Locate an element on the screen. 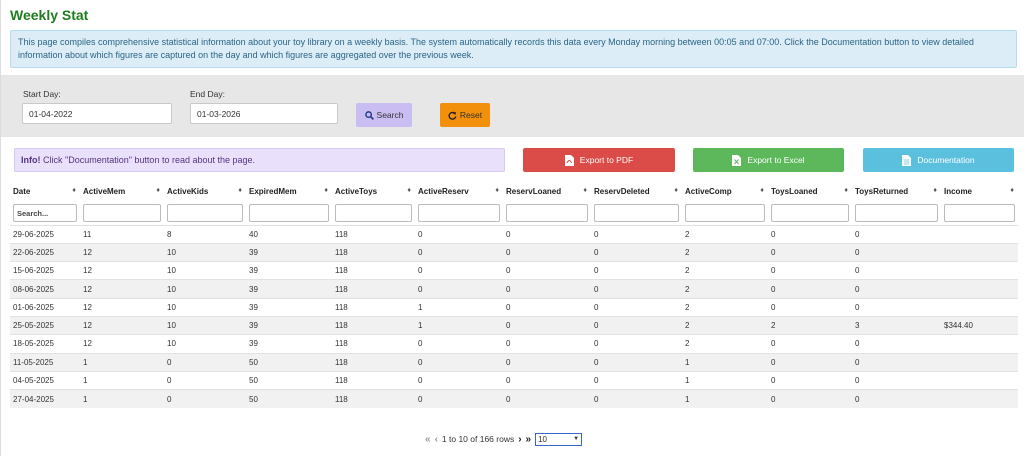  first-page-icon: « is located at coordinates (428, 439).